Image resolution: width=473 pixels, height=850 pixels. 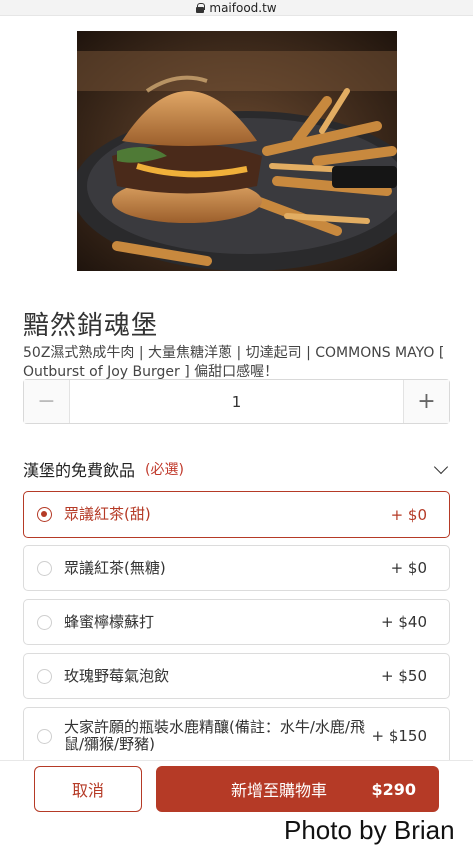 What do you see at coordinates (236, 676) in the screenshot?
I see `drink-option: 玫瑰野莓氣泡飲 + $50` at bounding box center [236, 676].